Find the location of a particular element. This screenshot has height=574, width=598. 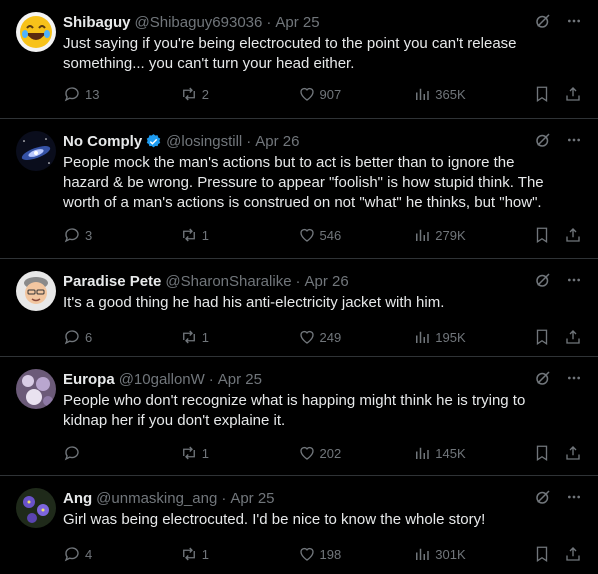

author-handle: @losingstill is located at coordinates (204, 141).